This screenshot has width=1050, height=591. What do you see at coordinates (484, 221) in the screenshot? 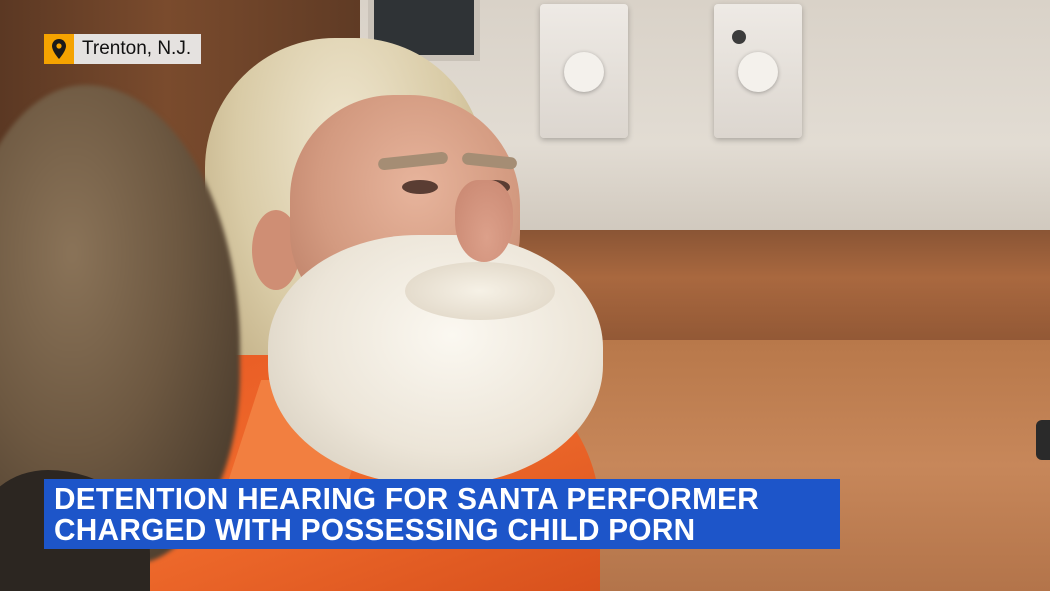
I see `nose` at bounding box center [484, 221].